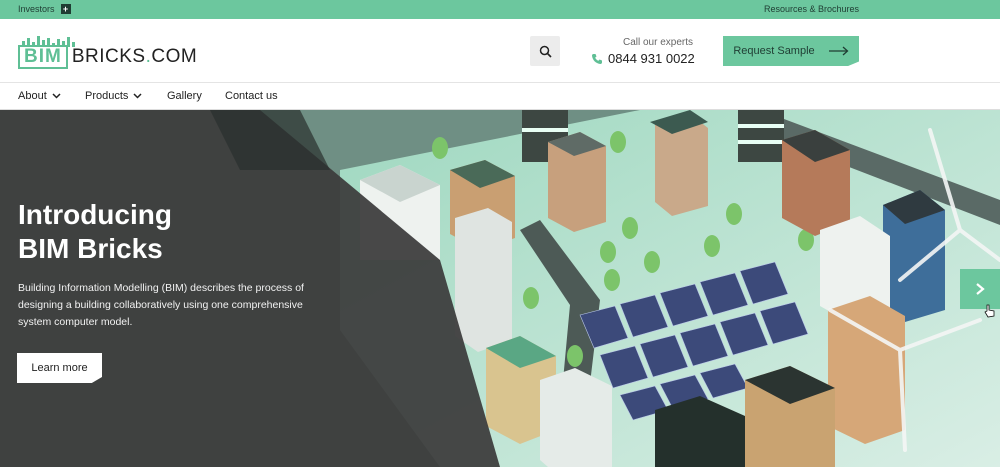 The height and width of the screenshot is (467, 1000). I want to click on call-experts: Call our experts 0844 931 0022, so click(646, 51).